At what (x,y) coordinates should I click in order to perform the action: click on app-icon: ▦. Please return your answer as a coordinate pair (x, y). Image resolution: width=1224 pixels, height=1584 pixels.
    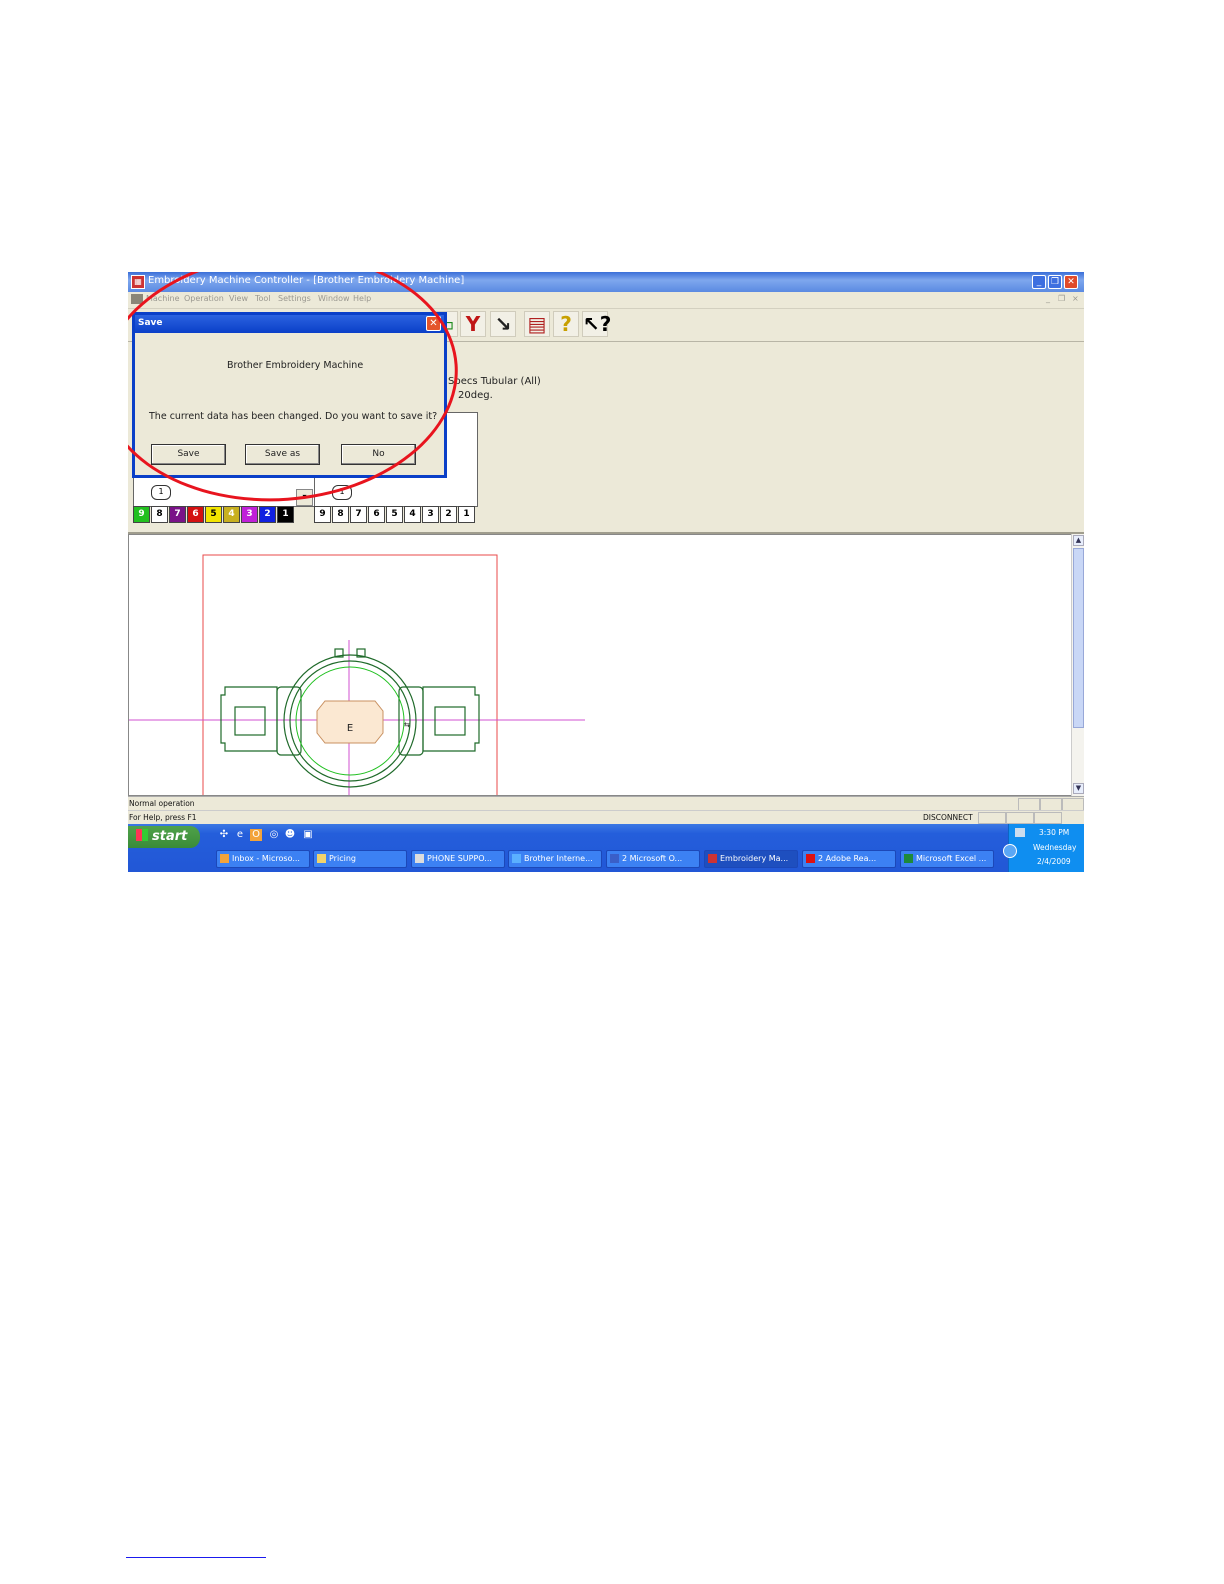
    Looking at the image, I should click on (138, 282).